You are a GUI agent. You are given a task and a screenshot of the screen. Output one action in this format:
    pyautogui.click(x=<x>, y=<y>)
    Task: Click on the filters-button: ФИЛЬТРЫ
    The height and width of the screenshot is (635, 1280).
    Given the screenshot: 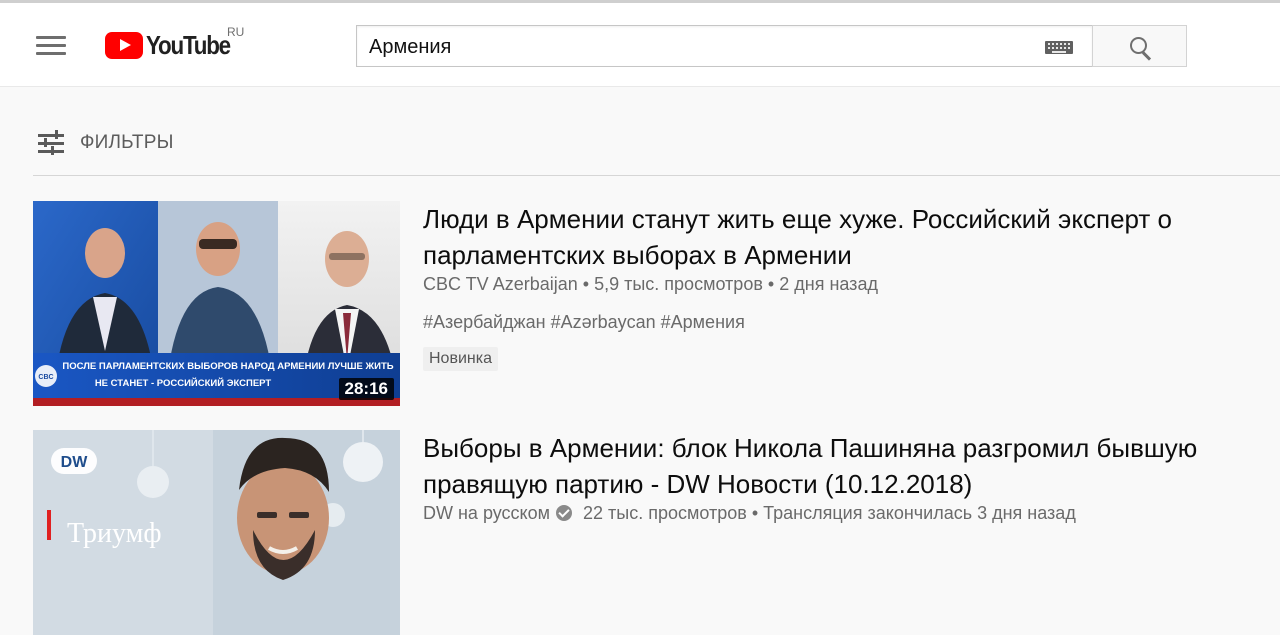 What is the action you would take?
    pyautogui.click(x=105, y=143)
    